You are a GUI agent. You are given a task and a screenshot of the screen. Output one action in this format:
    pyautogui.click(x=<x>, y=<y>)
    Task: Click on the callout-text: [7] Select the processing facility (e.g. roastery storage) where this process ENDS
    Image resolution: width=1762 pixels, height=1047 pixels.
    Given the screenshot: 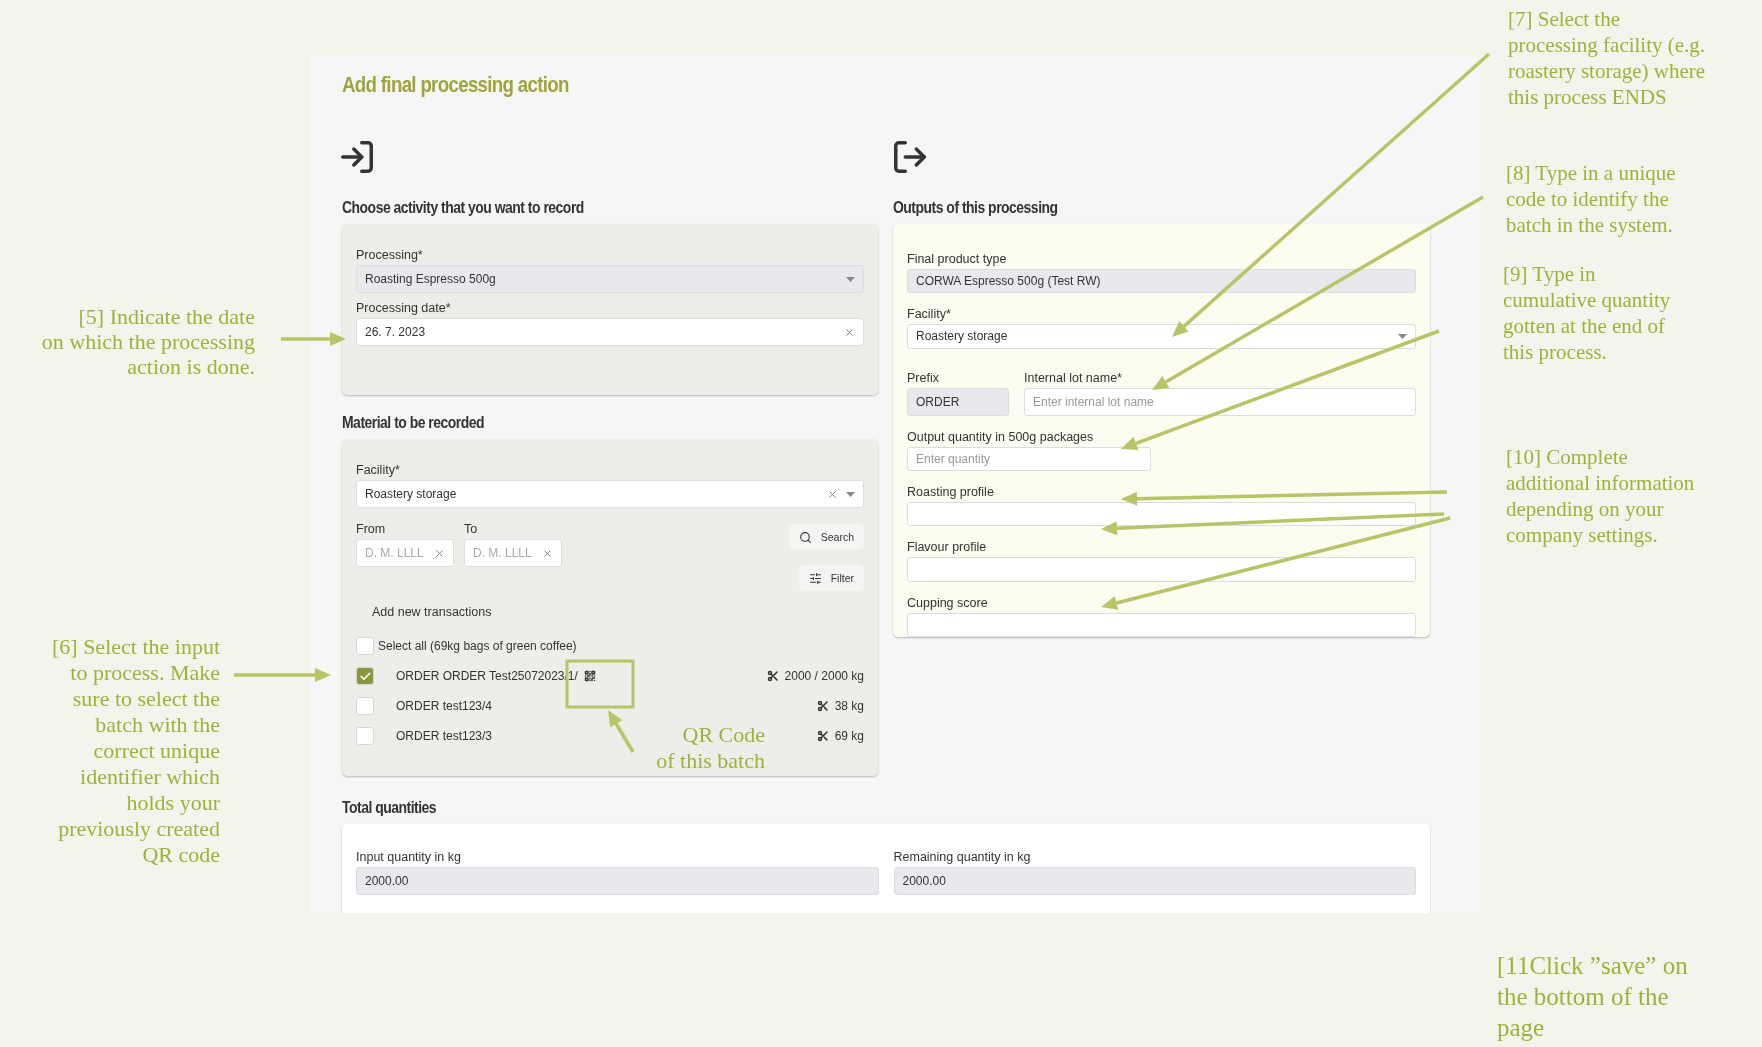 What is the action you would take?
    pyautogui.click(x=1607, y=58)
    